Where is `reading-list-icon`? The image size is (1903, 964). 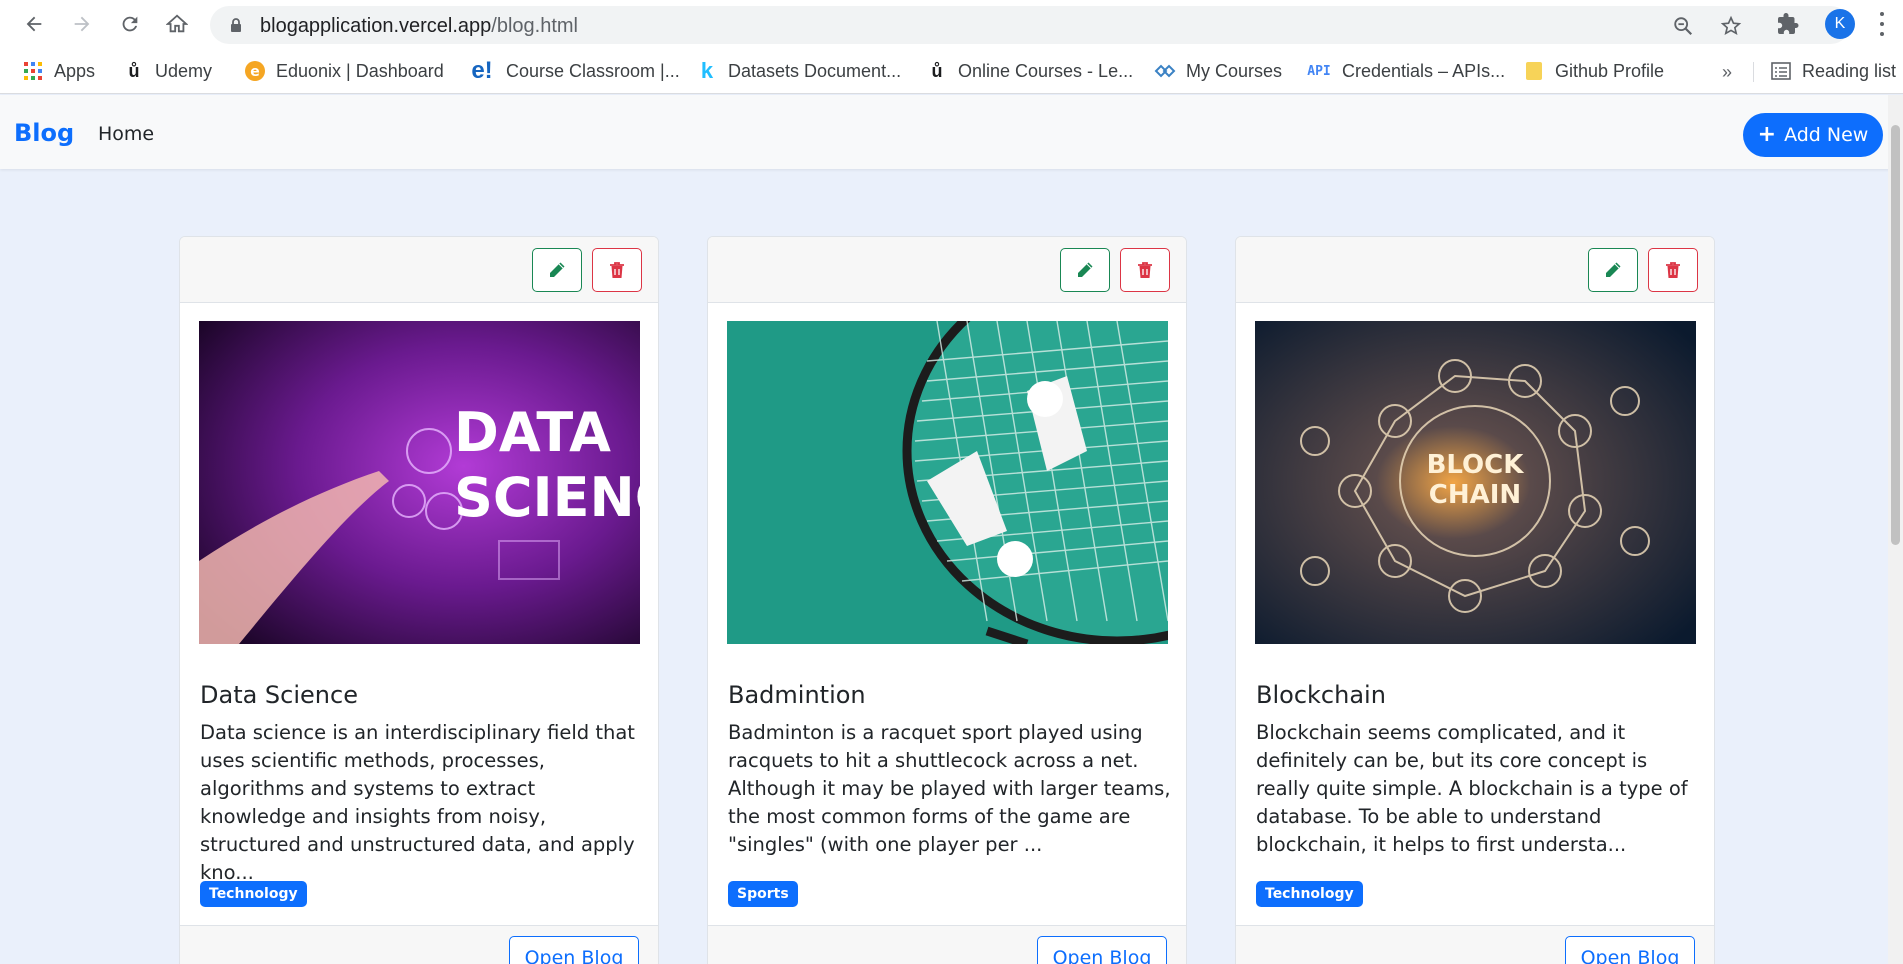 reading-list-icon is located at coordinates (1781, 71).